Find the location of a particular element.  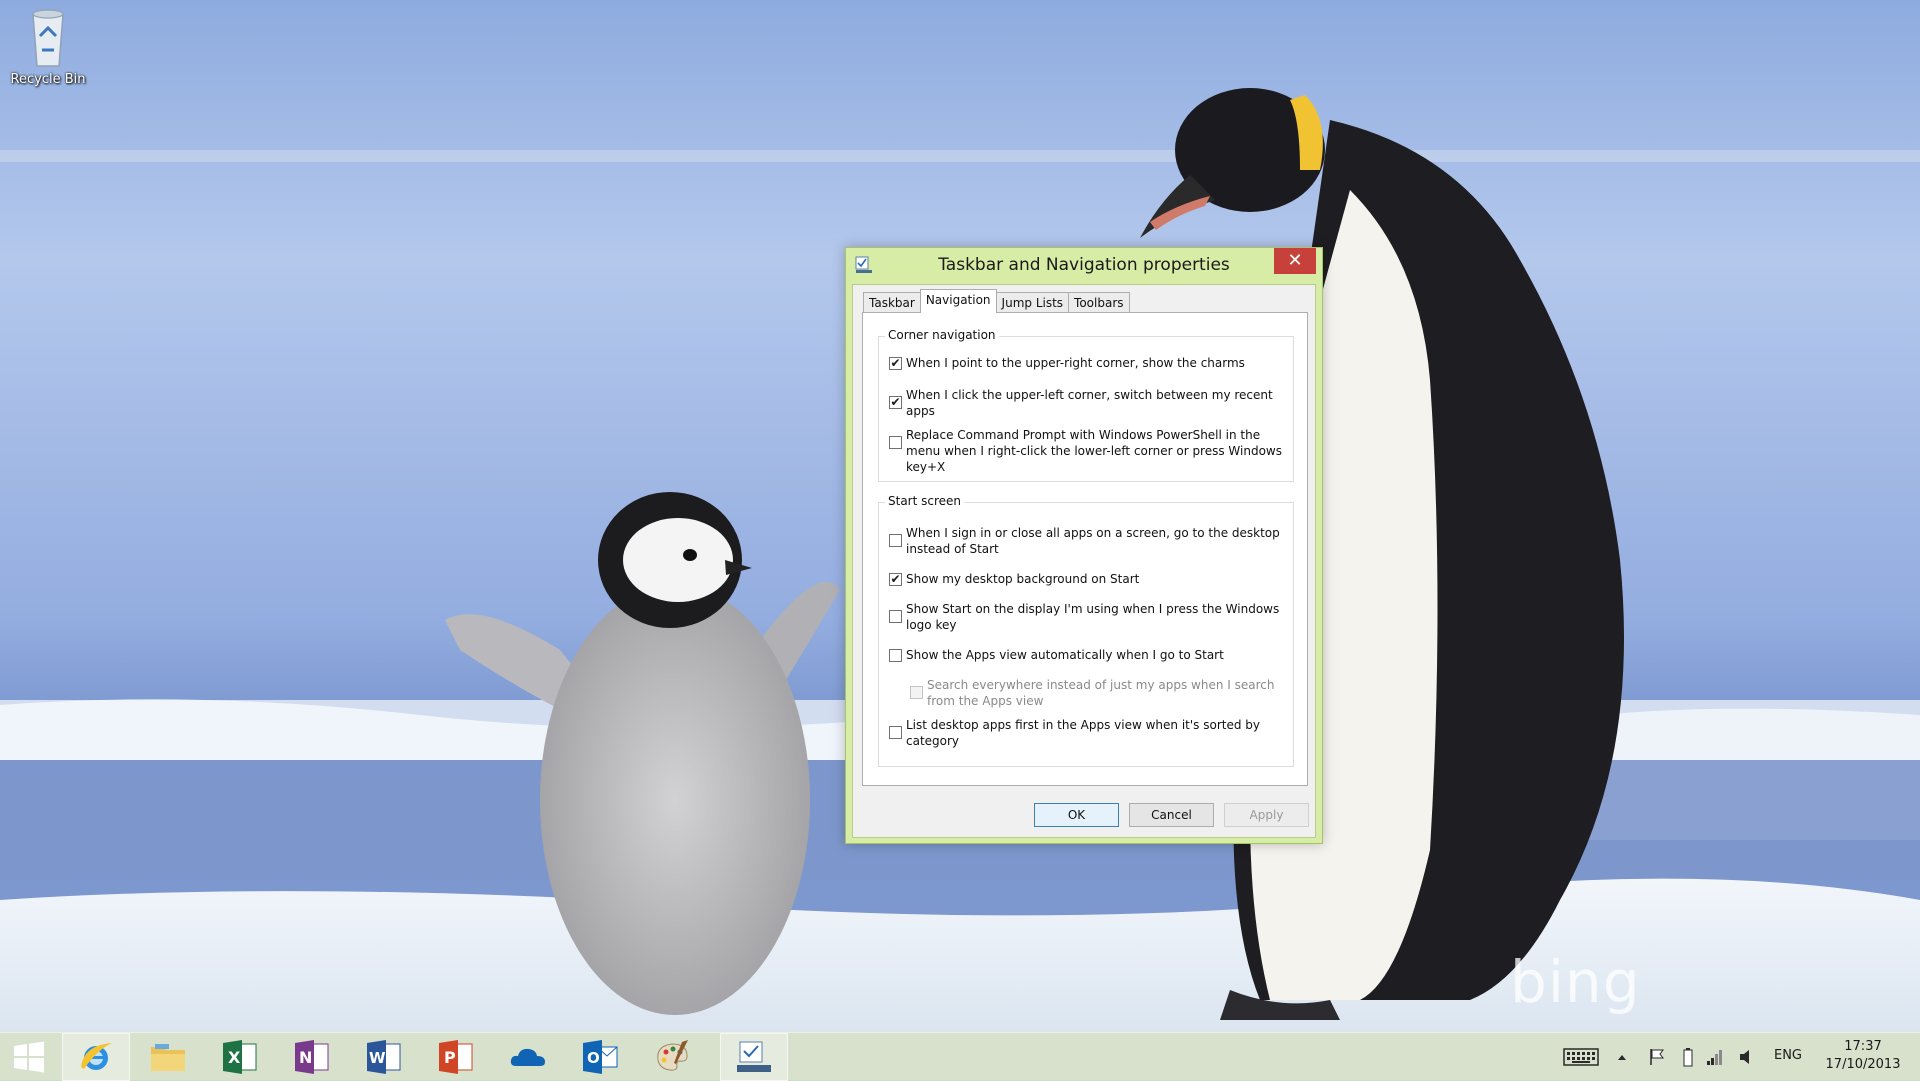

speaker-icon is located at coordinates (1744, 1057).